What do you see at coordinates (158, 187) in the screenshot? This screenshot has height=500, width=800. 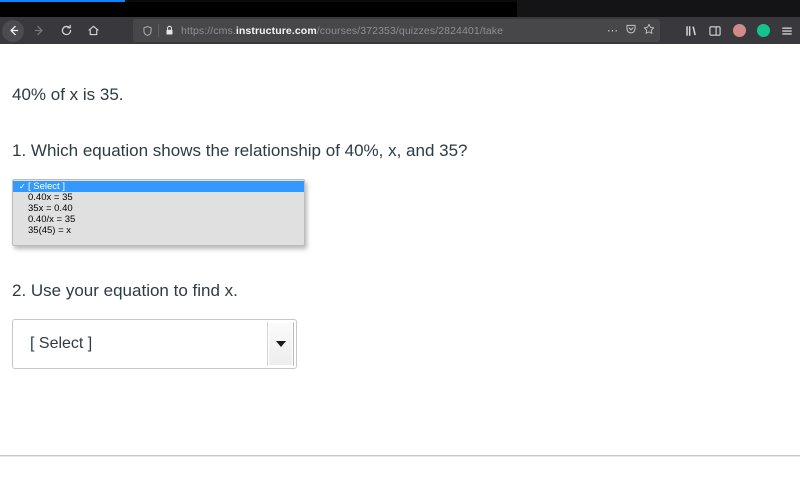 I see `dropdown-option-select: ✓ [ Select ]` at bounding box center [158, 187].